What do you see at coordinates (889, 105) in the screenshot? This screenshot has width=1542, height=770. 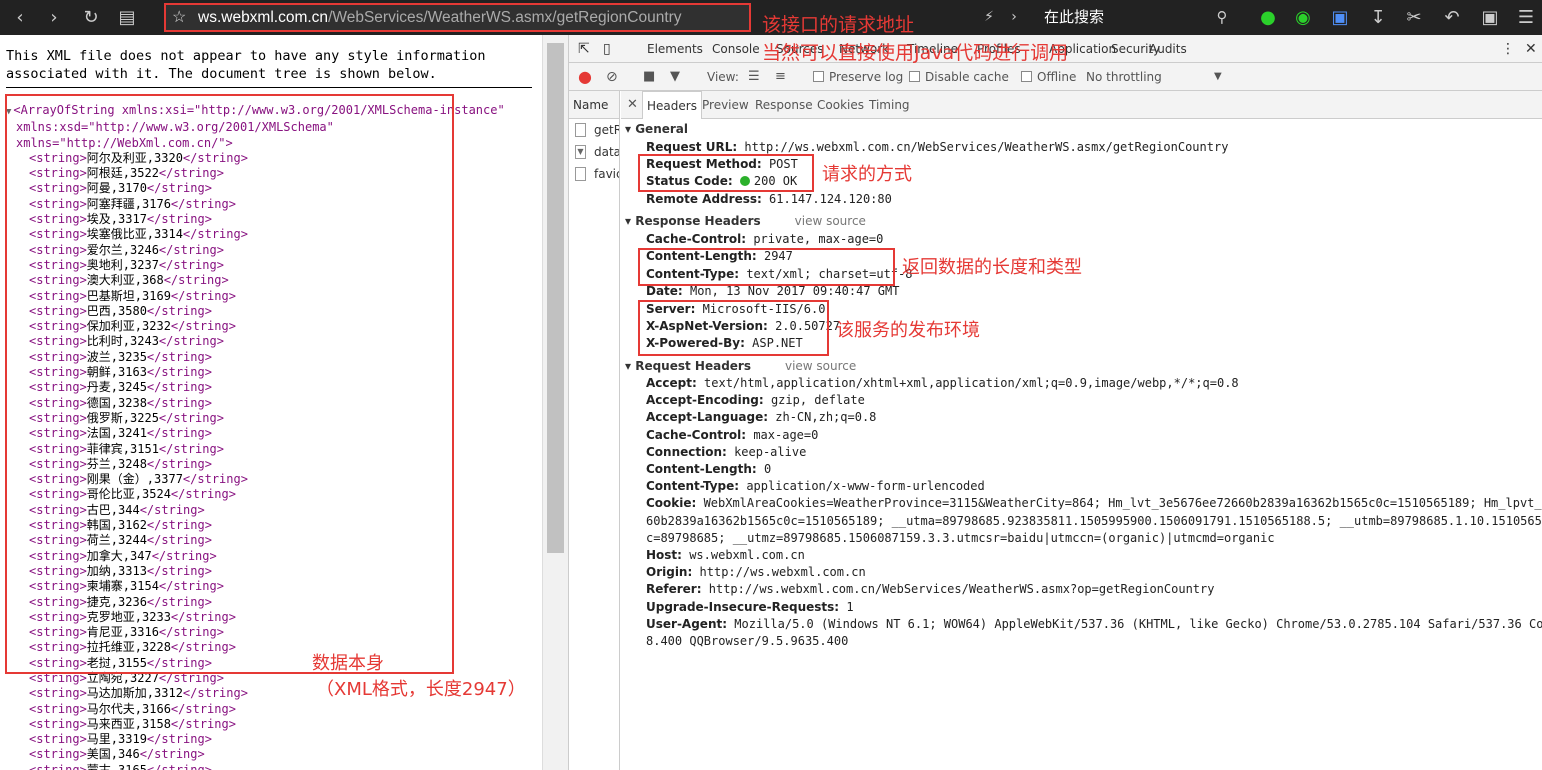 I see `tab-timing: Timing` at bounding box center [889, 105].